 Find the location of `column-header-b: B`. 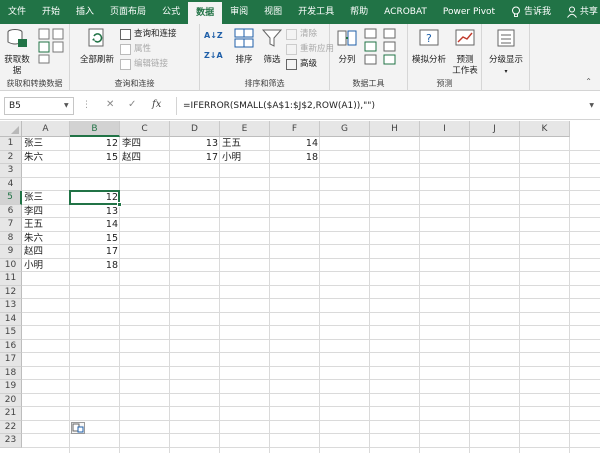

column-header-b: B is located at coordinates (95, 129).